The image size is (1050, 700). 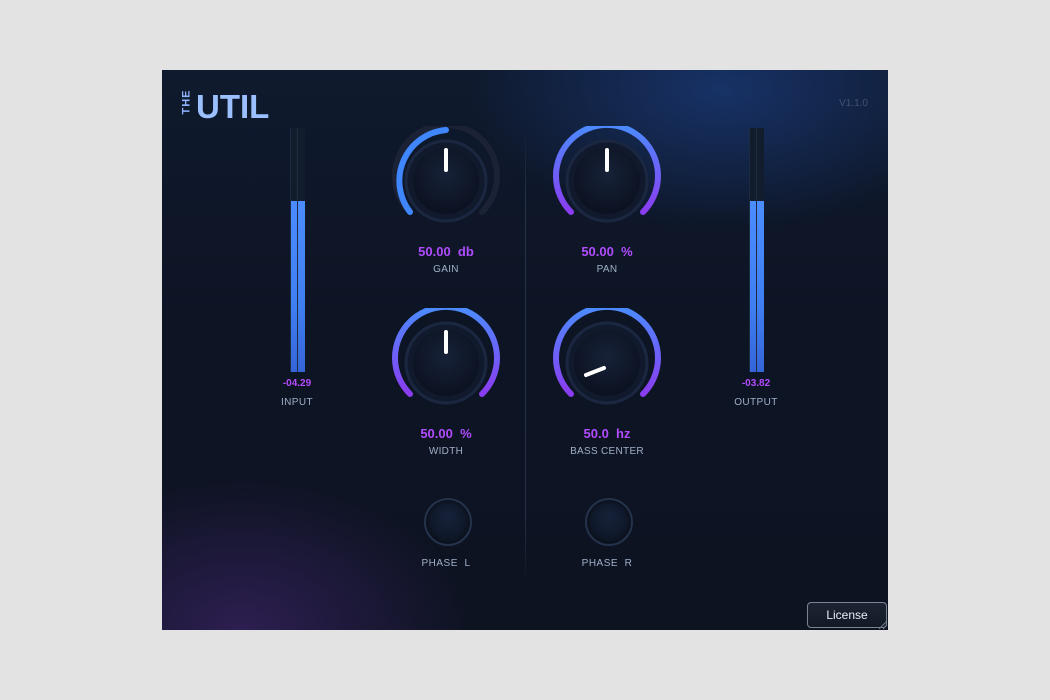 I want to click on bass-center-value: 50.0 hz, so click(x=607, y=433).